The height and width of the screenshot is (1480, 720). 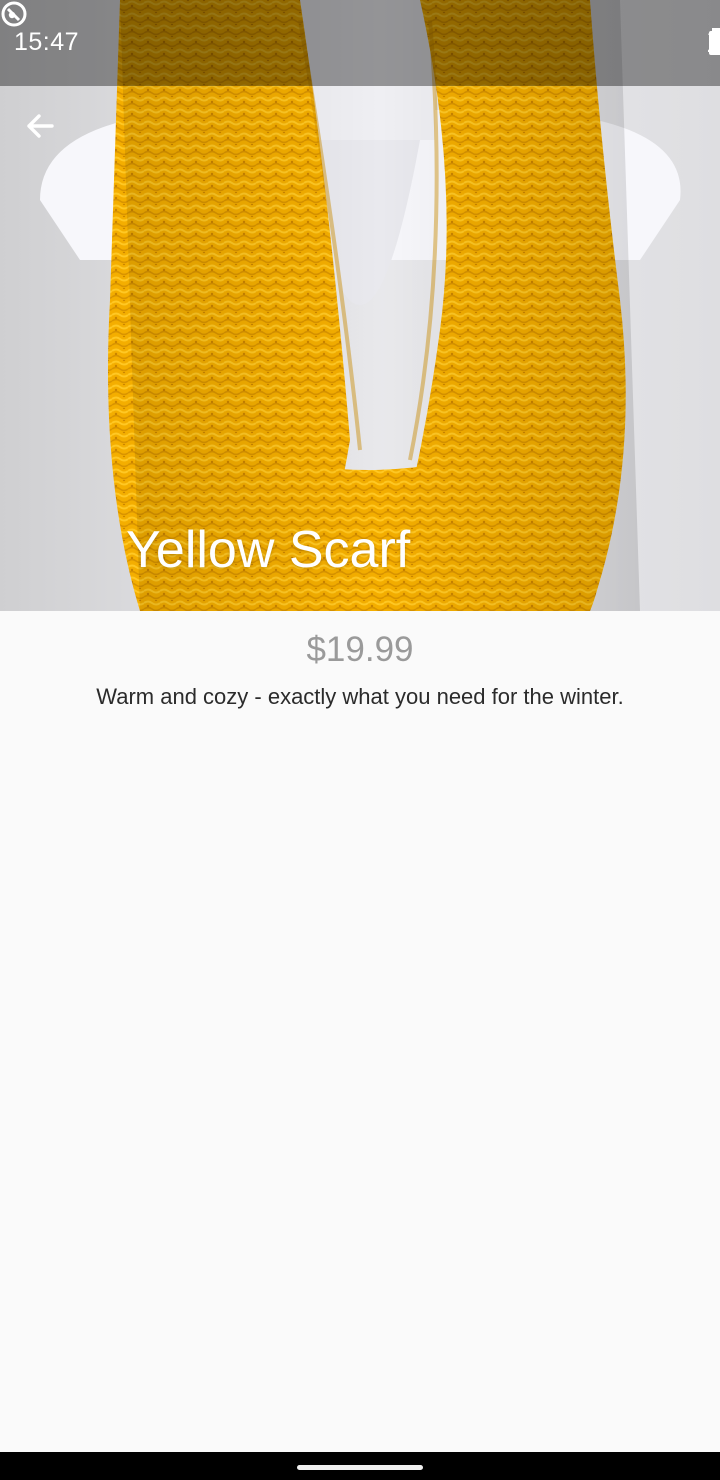 I want to click on app-notification-icon, so click(x=14, y=14).